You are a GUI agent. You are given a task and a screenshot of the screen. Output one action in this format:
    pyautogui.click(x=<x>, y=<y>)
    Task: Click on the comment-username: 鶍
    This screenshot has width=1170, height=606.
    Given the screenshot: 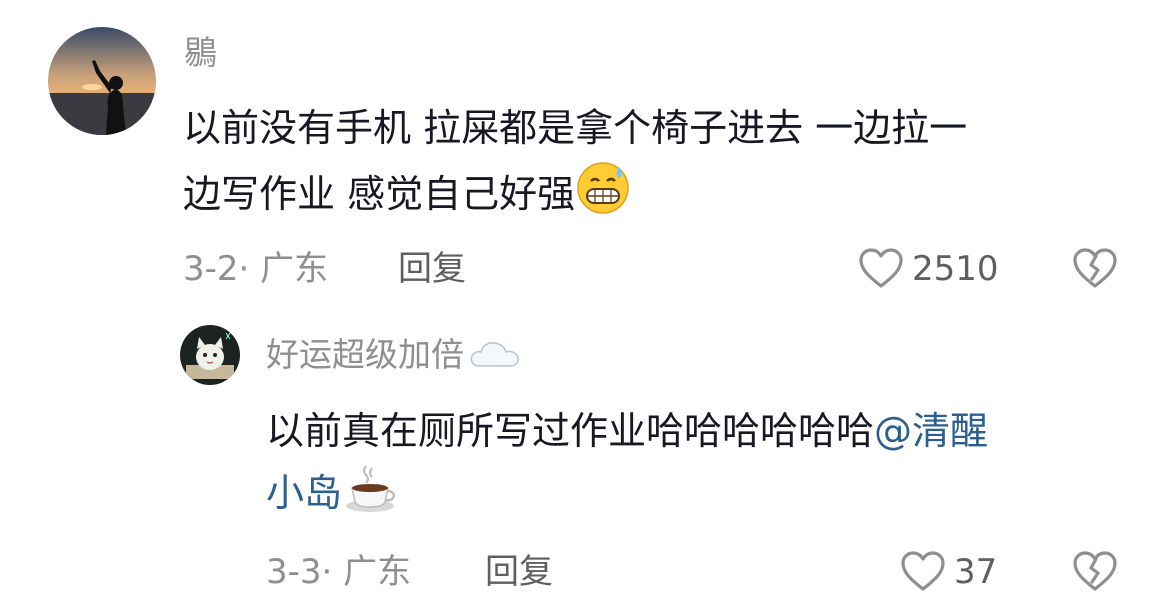 What is the action you would take?
    pyautogui.click(x=200, y=53)
    